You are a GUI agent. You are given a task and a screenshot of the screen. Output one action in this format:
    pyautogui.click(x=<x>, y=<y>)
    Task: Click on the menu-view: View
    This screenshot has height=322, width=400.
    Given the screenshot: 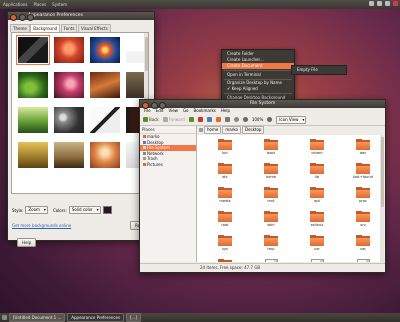 What is the action you would take?
    pyautogui.click(x=173, y=111)
    